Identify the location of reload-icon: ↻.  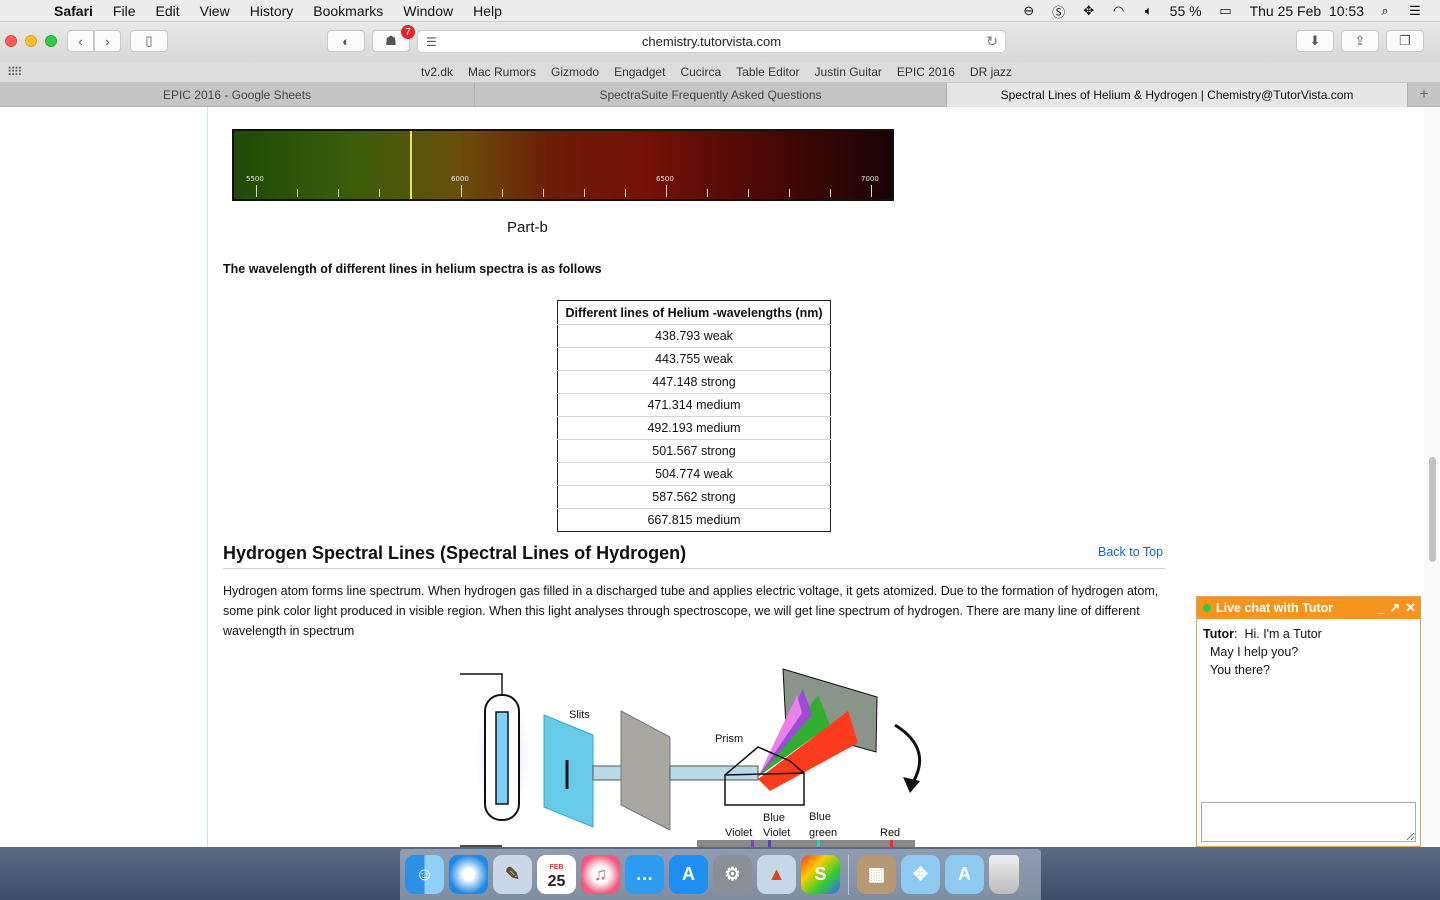
(992, 41).